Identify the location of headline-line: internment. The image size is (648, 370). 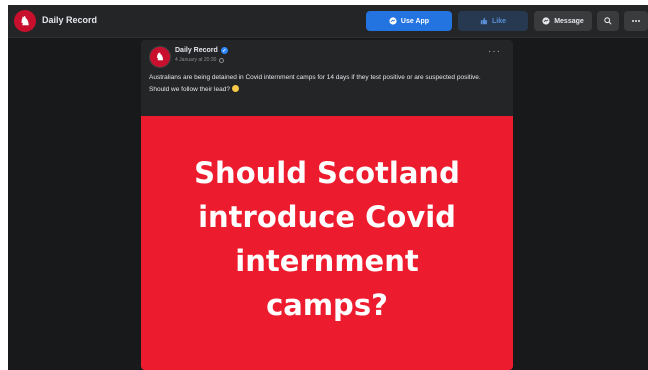
(327, 261).